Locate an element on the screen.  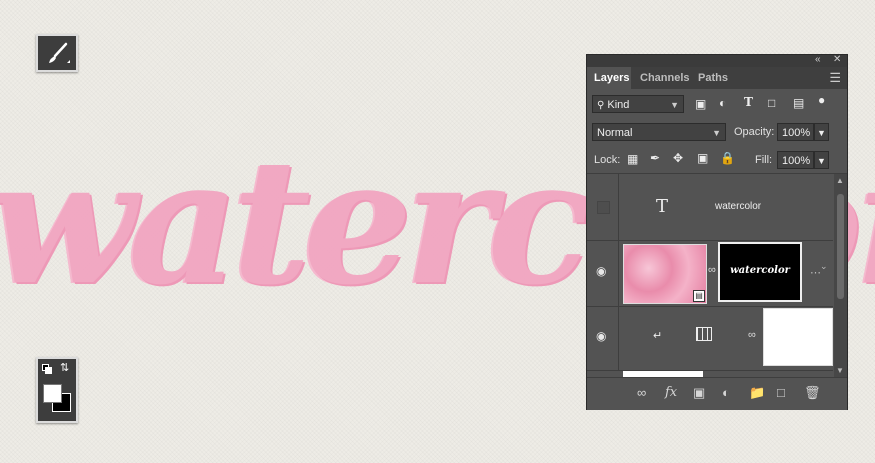
layers-list: T watercolor ◉ ▤ ∞ watercolor ⋯ ⌄ ◉ ↵ ∞ is located at coordinates (710, 275).